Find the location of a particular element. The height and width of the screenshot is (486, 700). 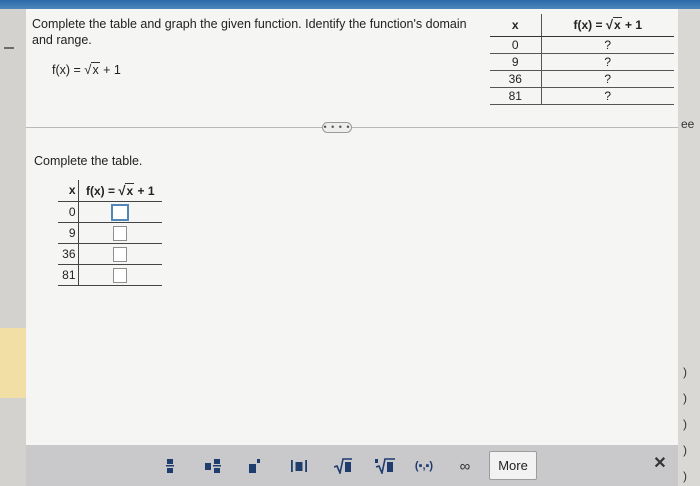

table-row: 36 is located at coordinates (110, 254).